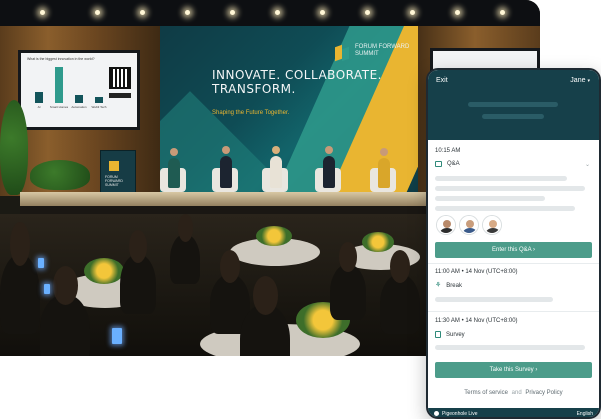 This screenshot has width=601, height=419. I want to click on pigeonhole-logo-icon, so click(436, 413).